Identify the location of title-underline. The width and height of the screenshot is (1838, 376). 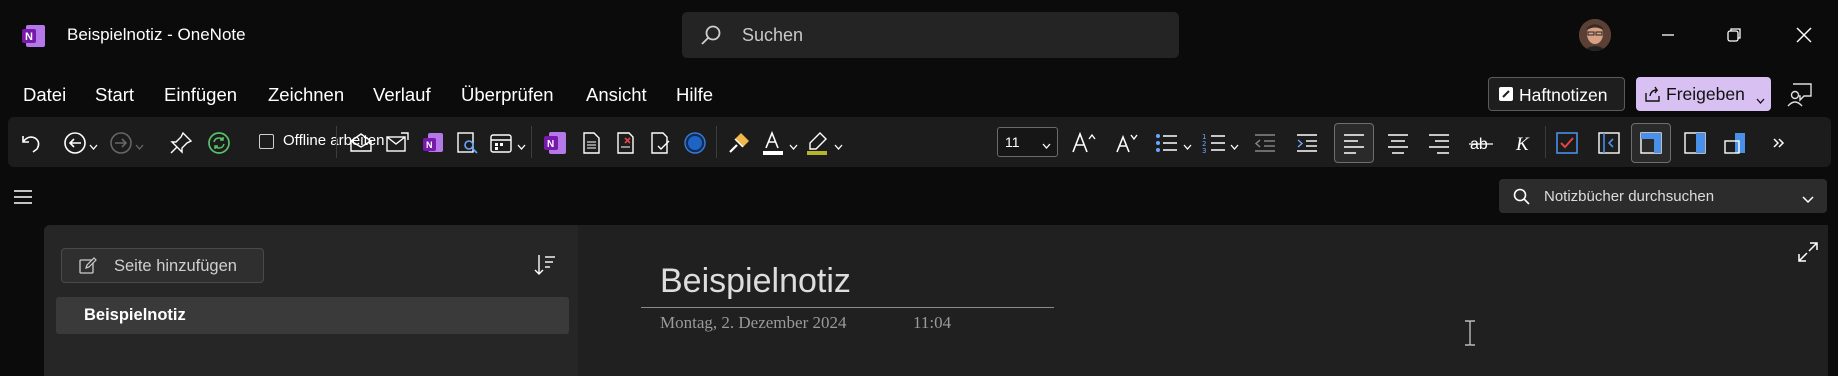
(847, 307).